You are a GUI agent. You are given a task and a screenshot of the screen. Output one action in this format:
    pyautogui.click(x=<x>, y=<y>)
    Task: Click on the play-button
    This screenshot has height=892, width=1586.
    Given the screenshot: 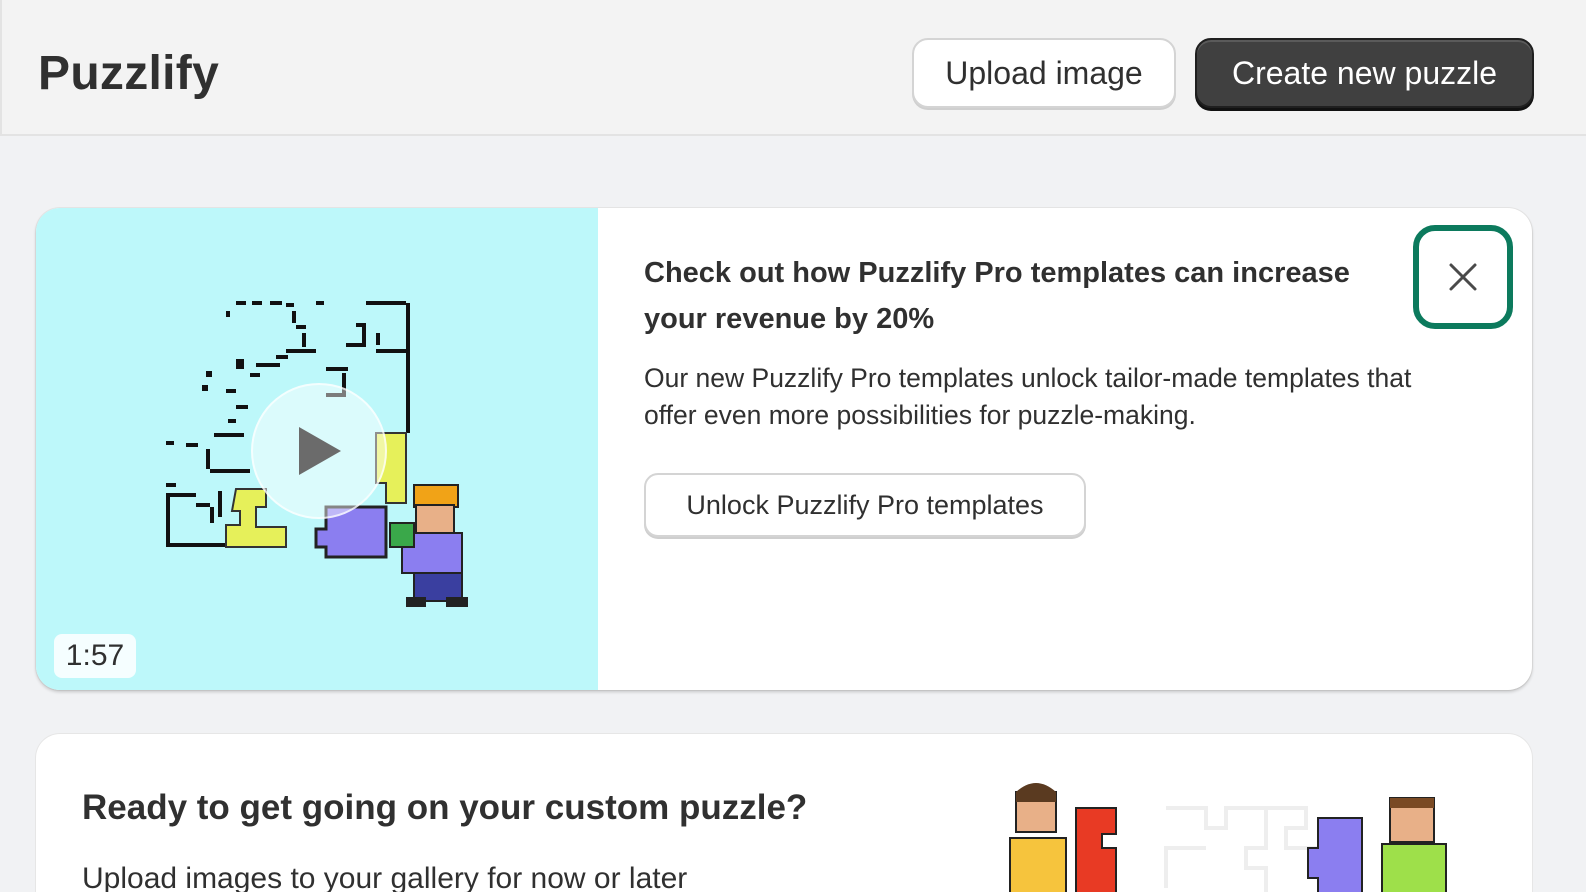 What is the action you would take?
    pyautogui.click(x=319, y=451)
    